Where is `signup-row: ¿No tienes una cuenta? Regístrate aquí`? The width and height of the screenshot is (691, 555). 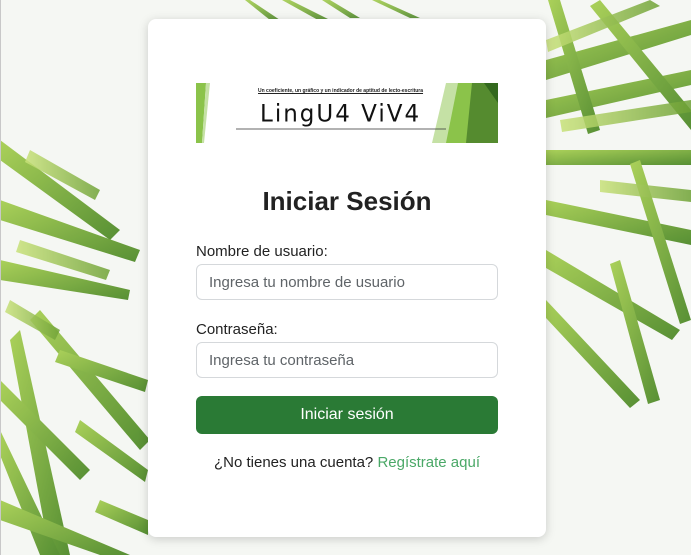 signup-row: ¿No tienes una cuenta? Regístrate aquí is located at coordinates (347, 462).